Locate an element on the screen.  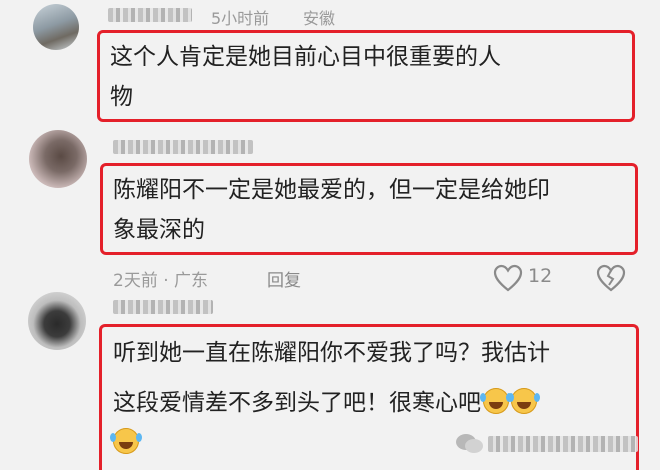
comment-text-line: 象最深的 is located at coordinates (159, 230).